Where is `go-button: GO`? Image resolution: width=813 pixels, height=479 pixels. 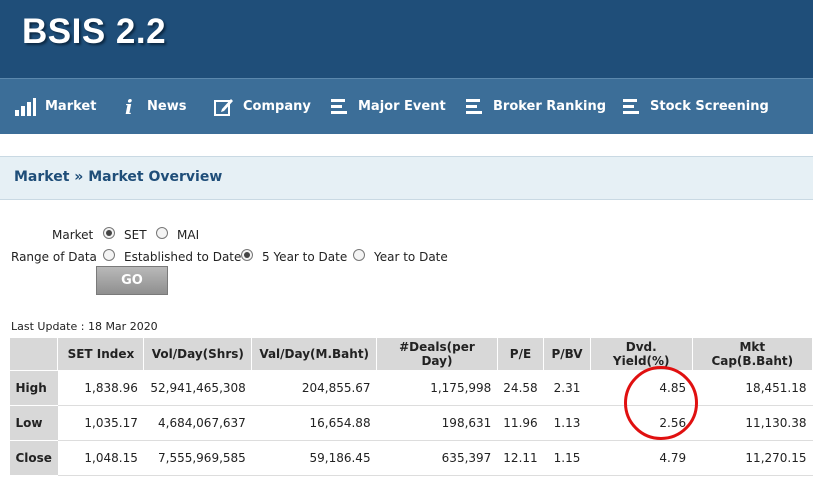 go-button: GO is located at coordinates (132, 280).